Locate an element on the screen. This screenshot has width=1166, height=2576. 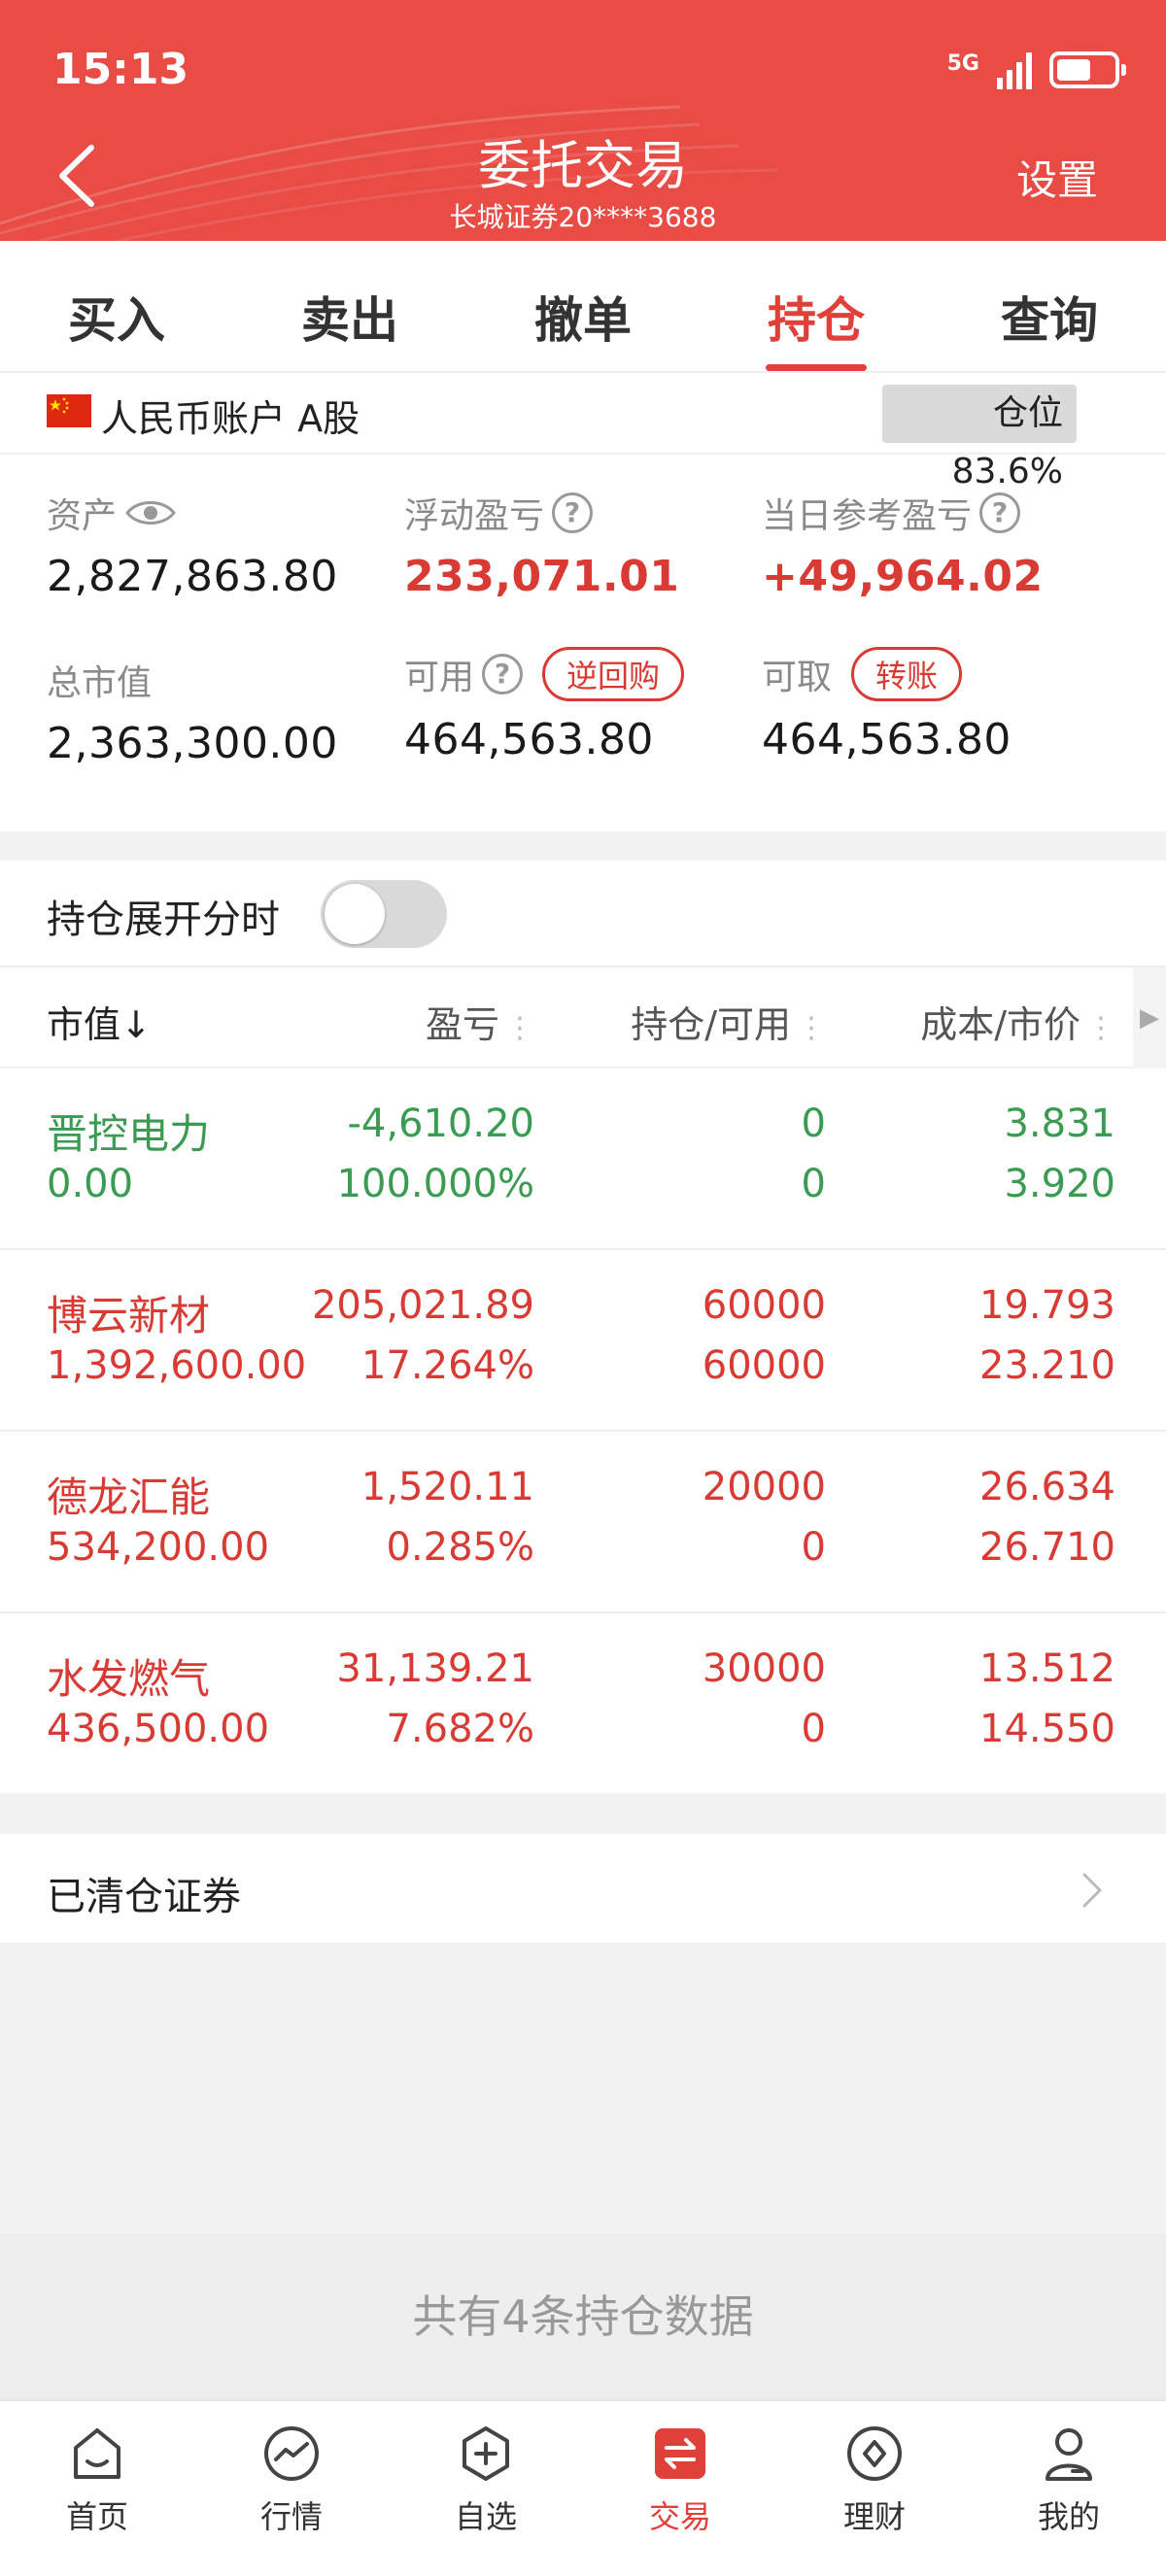
header-market-value: 市值↓ is located at coordinates (99, 1021).